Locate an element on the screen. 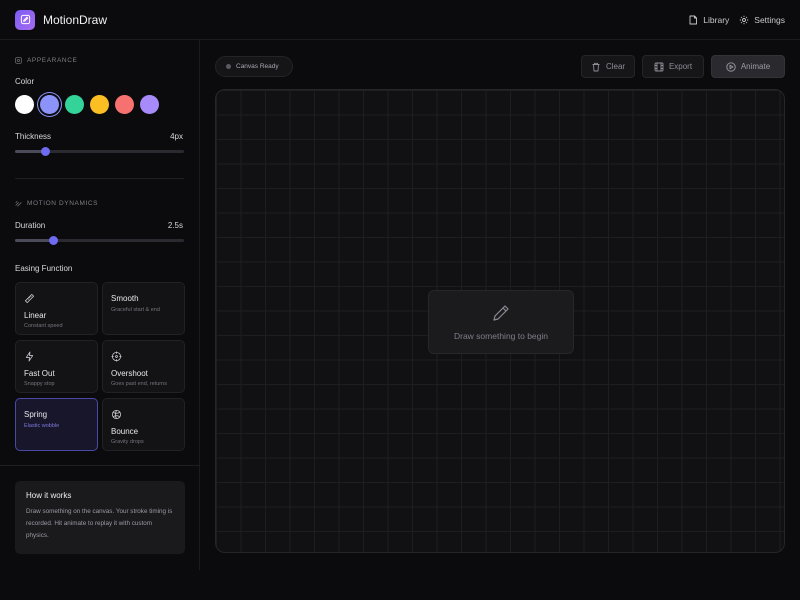 This screenshot has width=800, height=600. easing-card-smooth: Smooth Graceful start & end is located at coordinates (143, 308).